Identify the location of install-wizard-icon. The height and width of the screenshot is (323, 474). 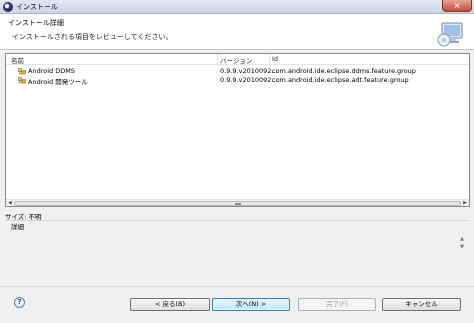
(450, 34).